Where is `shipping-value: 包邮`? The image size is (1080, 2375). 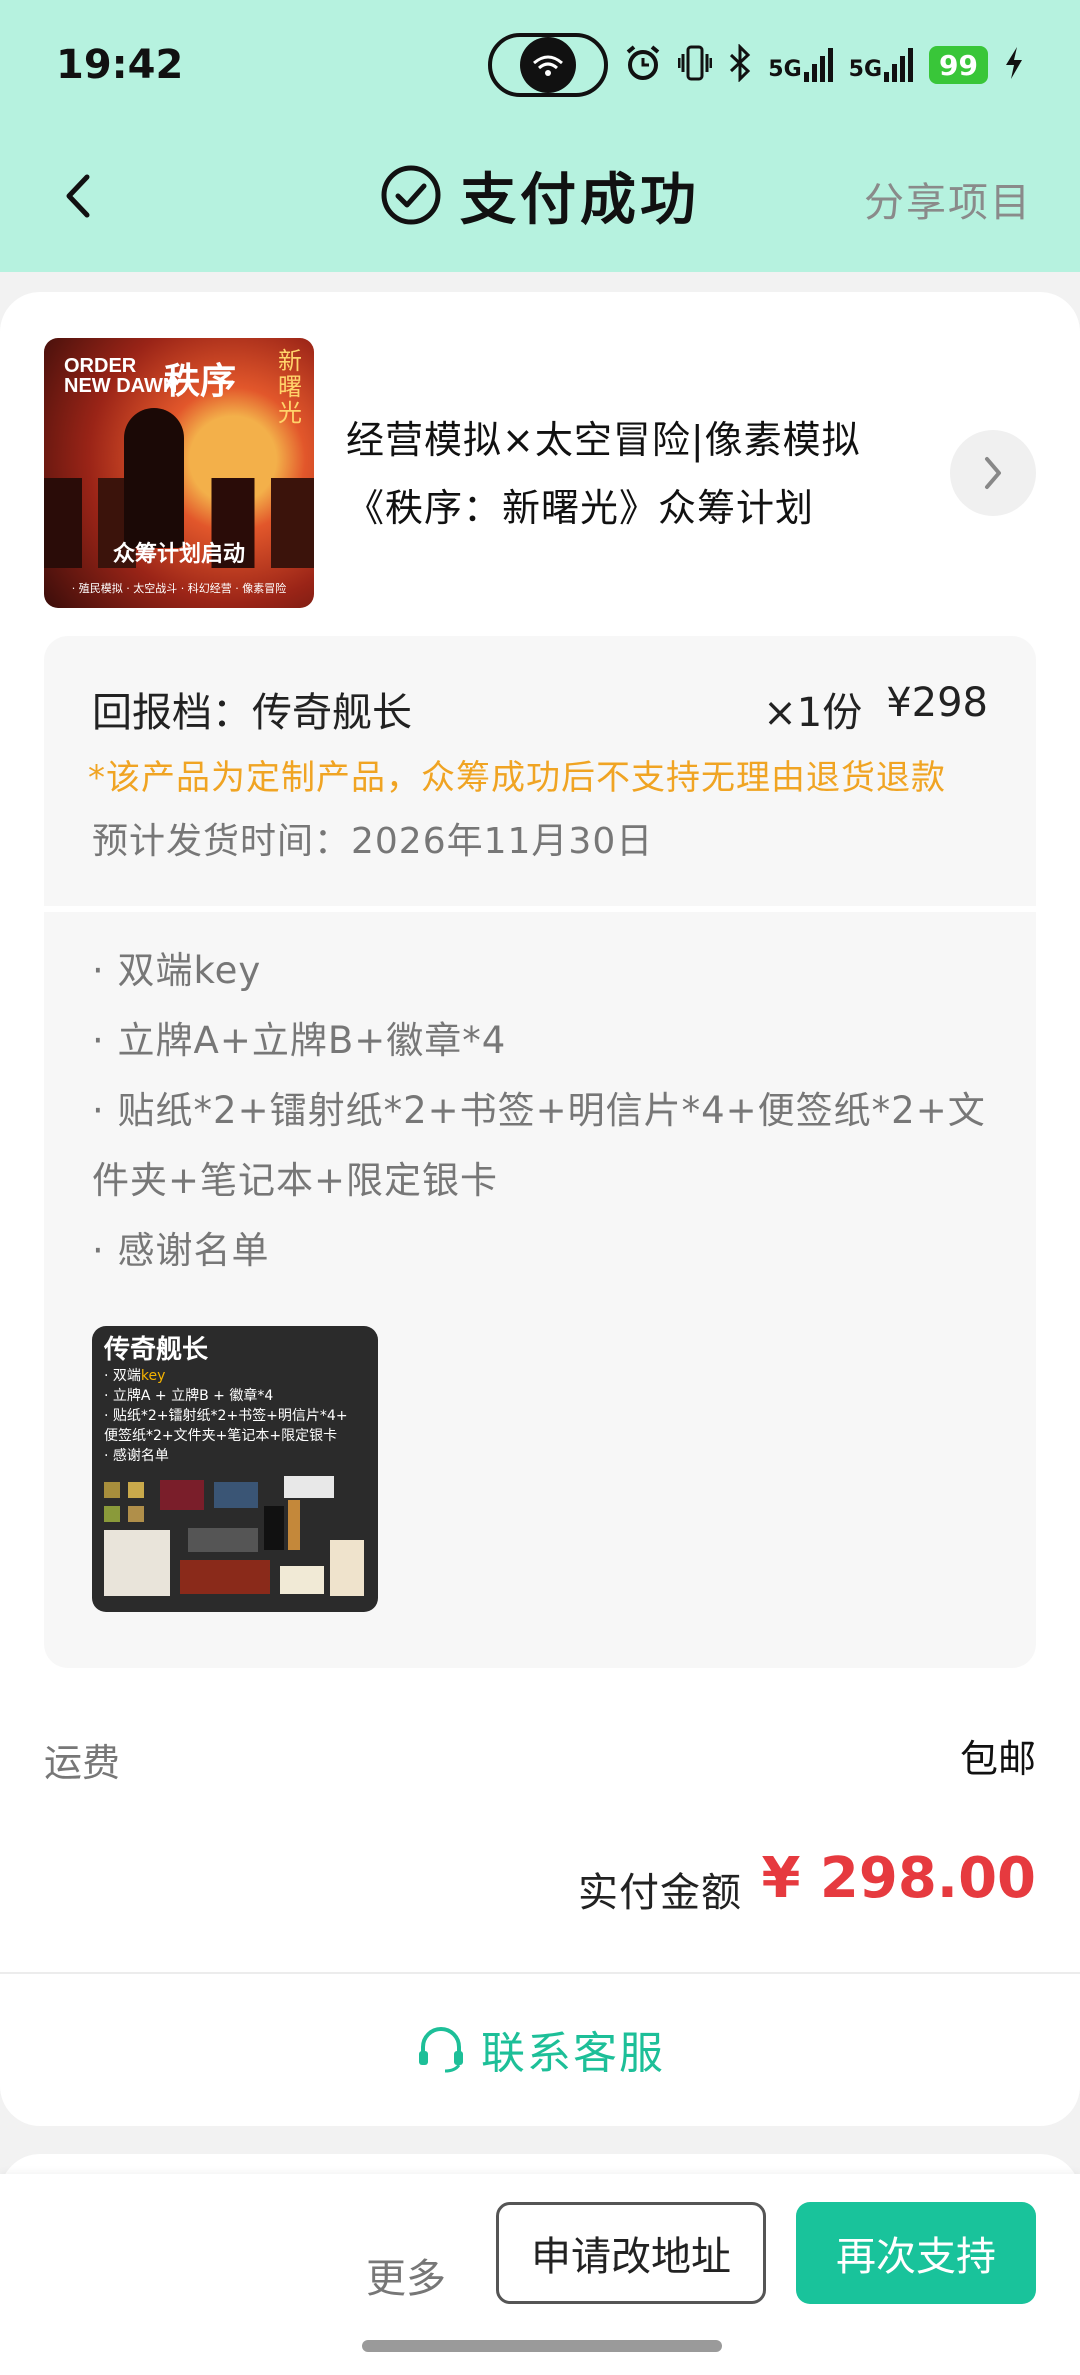 shipping-value: 包邮 is located at coordinates (997, 1759).